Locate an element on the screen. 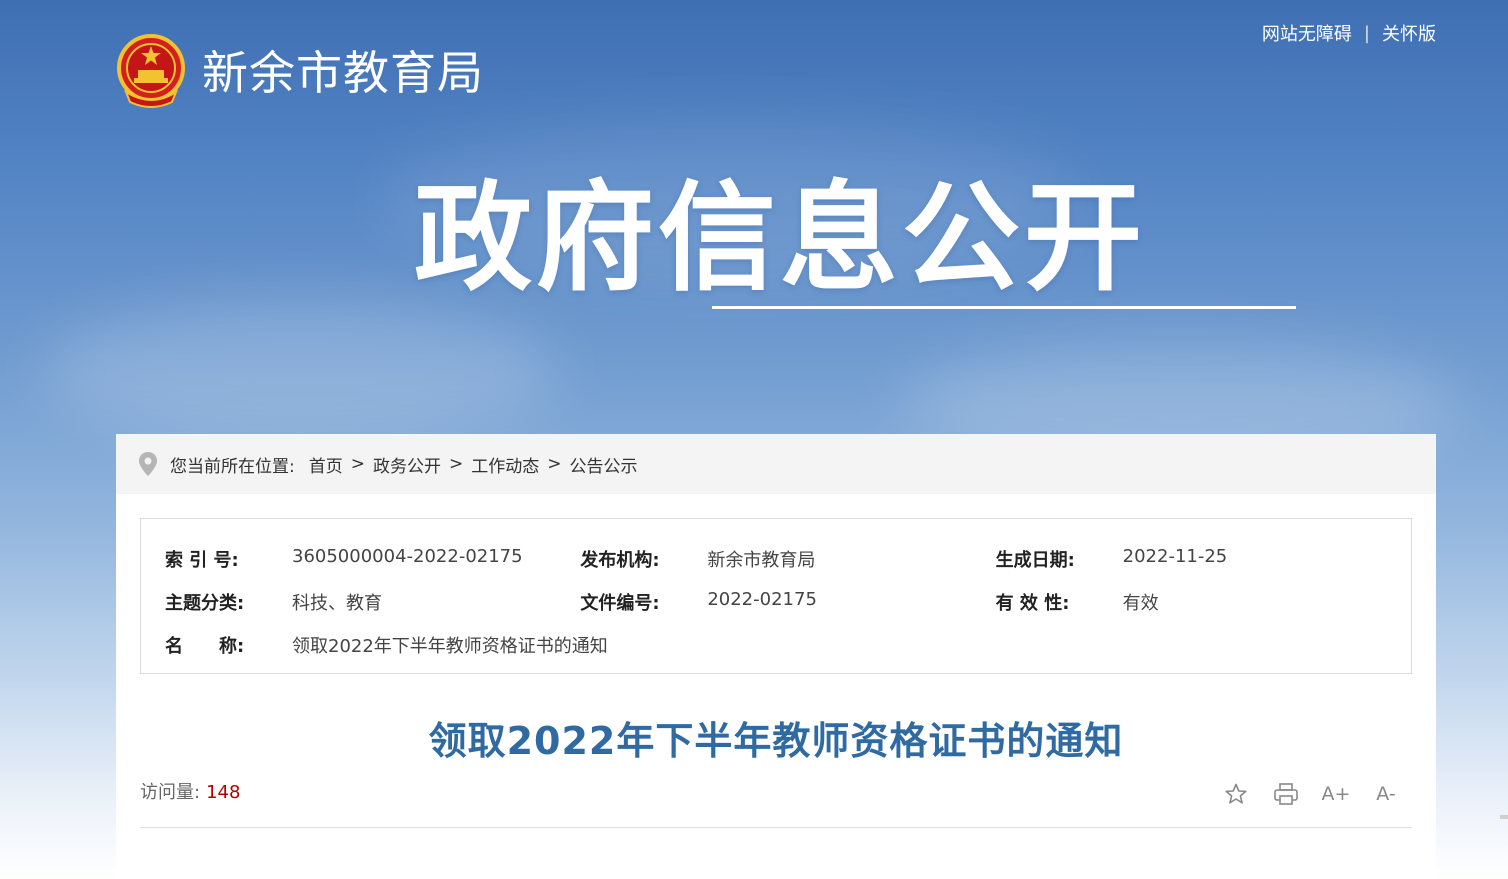 This screenshot has height=879, width=1508. meta-topic: 主题分类: 科技、教育 is located at coordinates (372, 602).